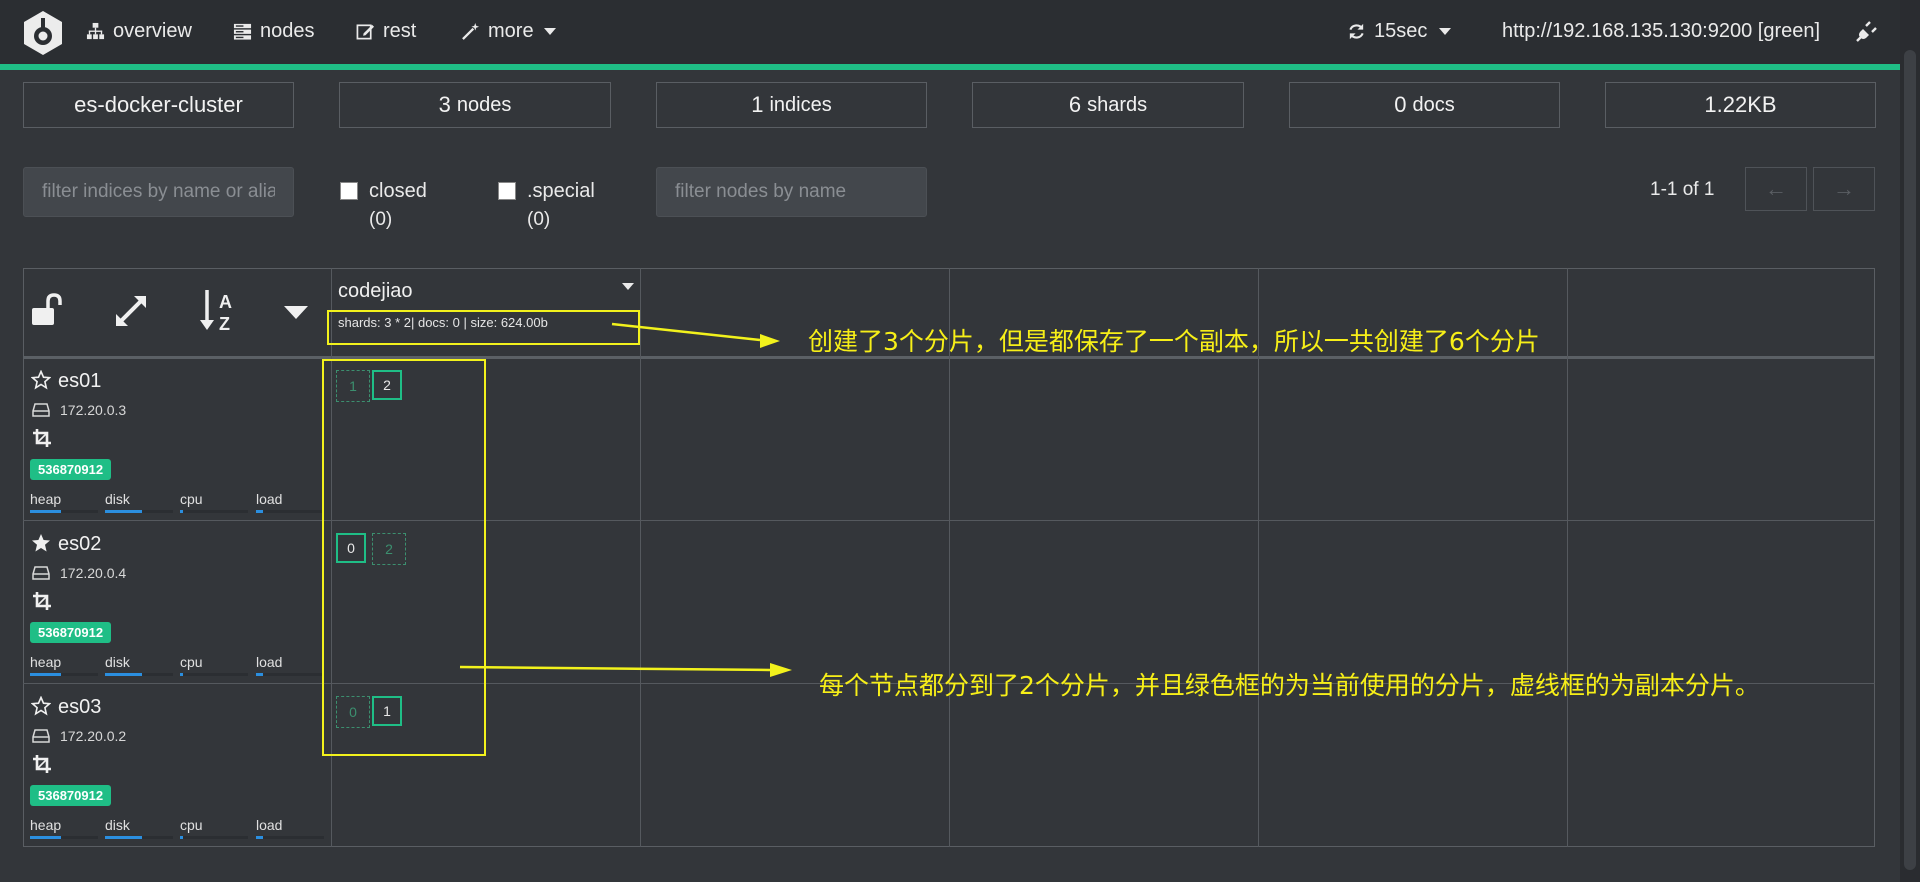 The image size is (1920, 882). I want to click on annotation-note-nodes: 每个节点都分到了2个分片，并且绿色框的为当前使用的分片，虚线框的为副本分片。, so click(1289, 685).